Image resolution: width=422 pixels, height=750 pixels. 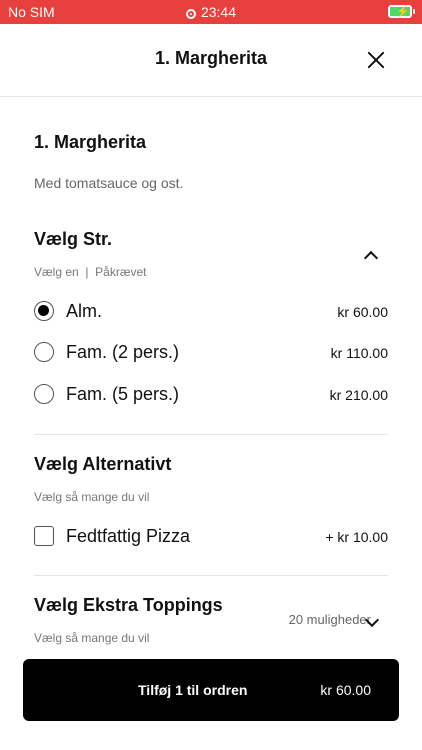 What do you see at coordinates (90, 142) in the screenshot?
I see `item-title: 1. Margherita` at bounding box center [90, 142].